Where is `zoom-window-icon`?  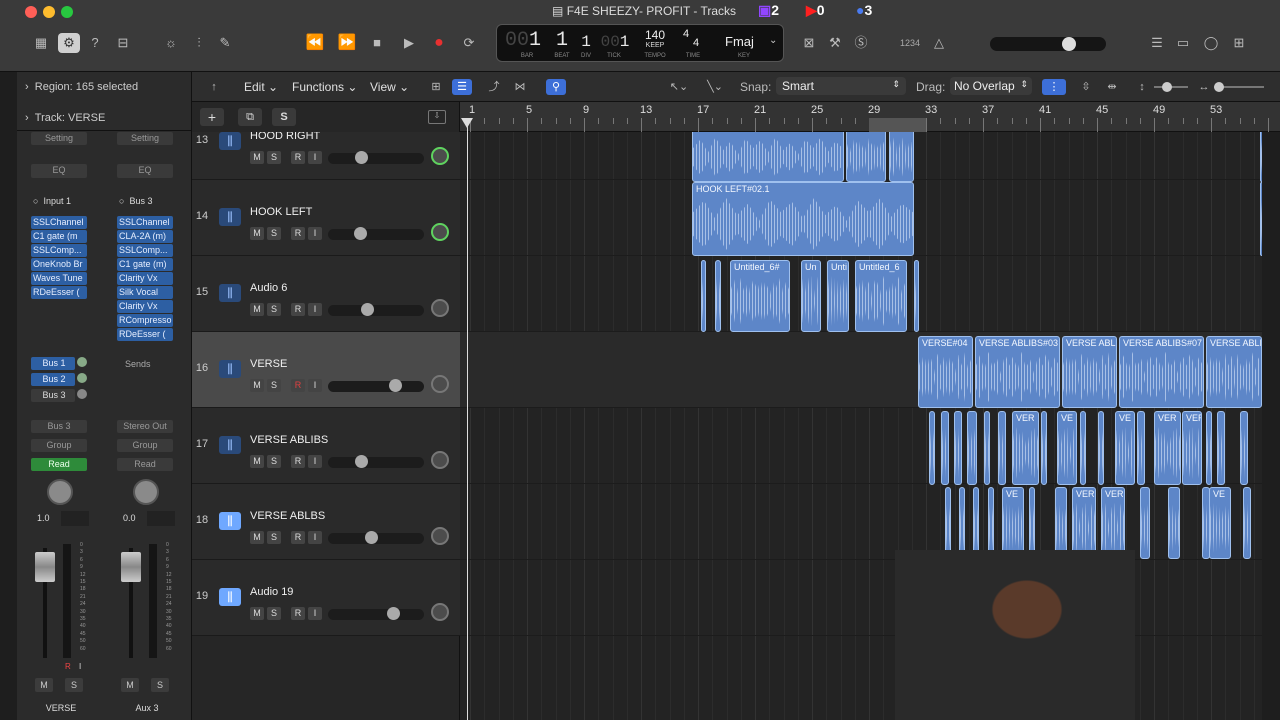
zoom-window-icon is located at coordinates (67, 12).